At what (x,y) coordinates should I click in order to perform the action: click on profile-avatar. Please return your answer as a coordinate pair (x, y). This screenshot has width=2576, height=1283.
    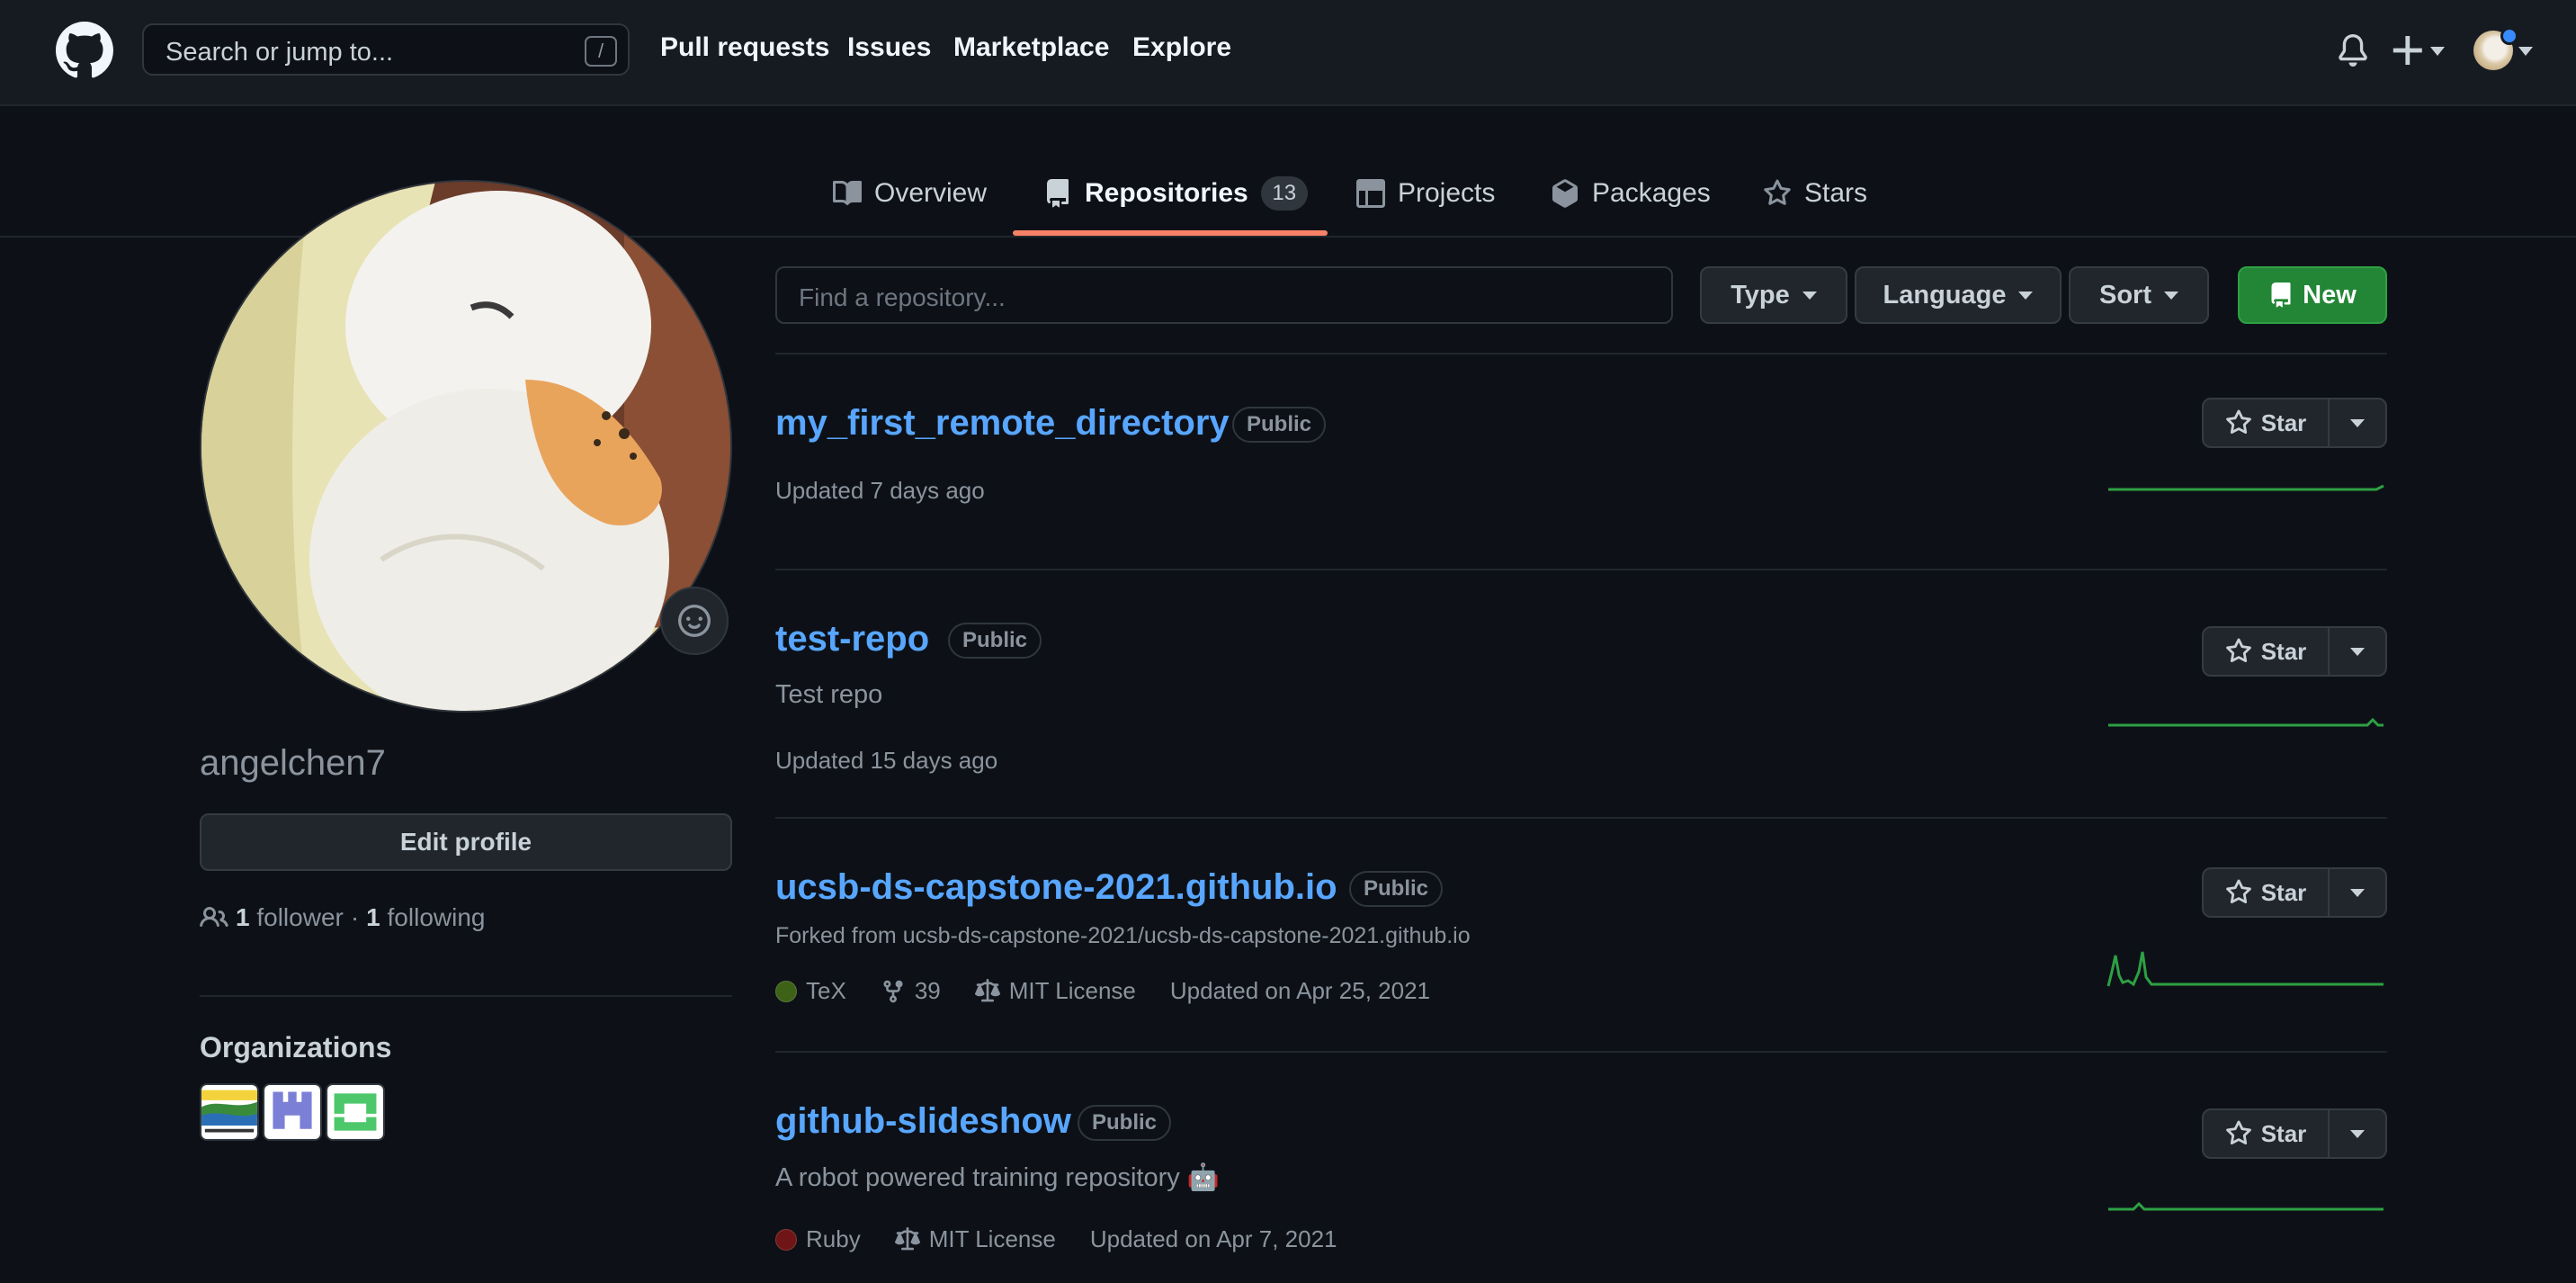
    Looking at the image, I should click on (466, 446).